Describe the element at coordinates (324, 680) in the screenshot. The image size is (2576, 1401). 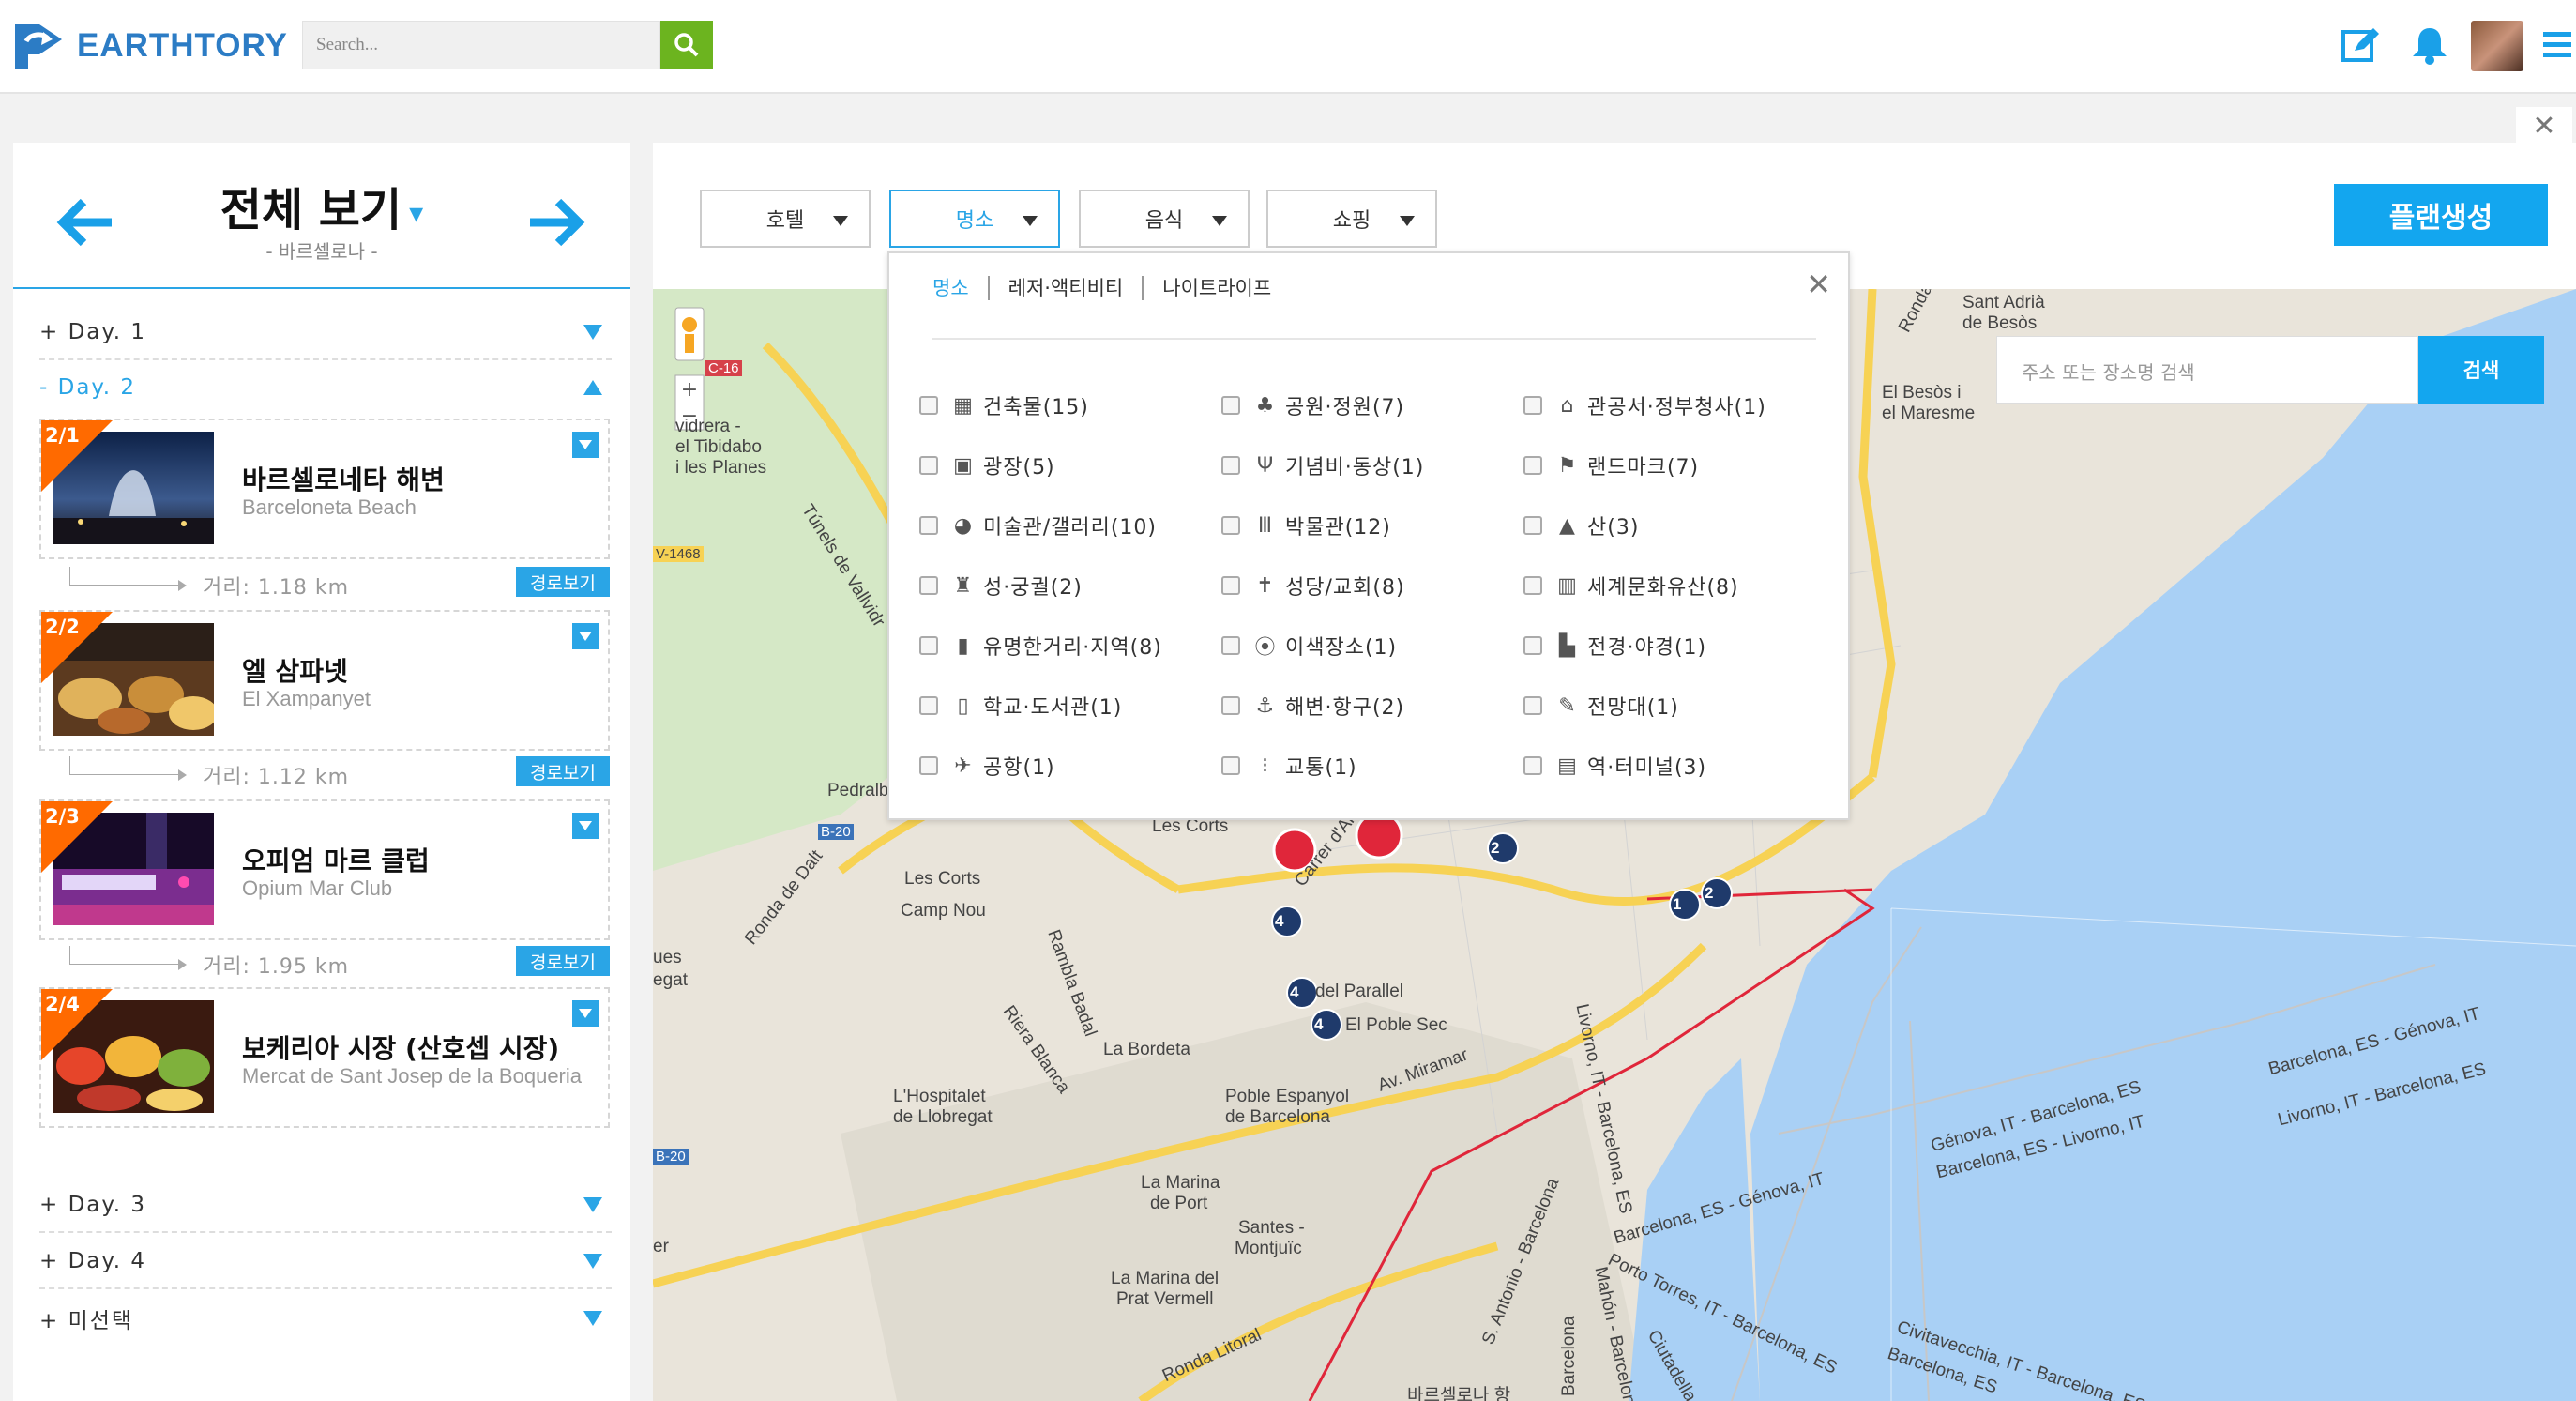
I see `place-card: 2/2 엘 삼파넷 El Xampanyet` at that location.